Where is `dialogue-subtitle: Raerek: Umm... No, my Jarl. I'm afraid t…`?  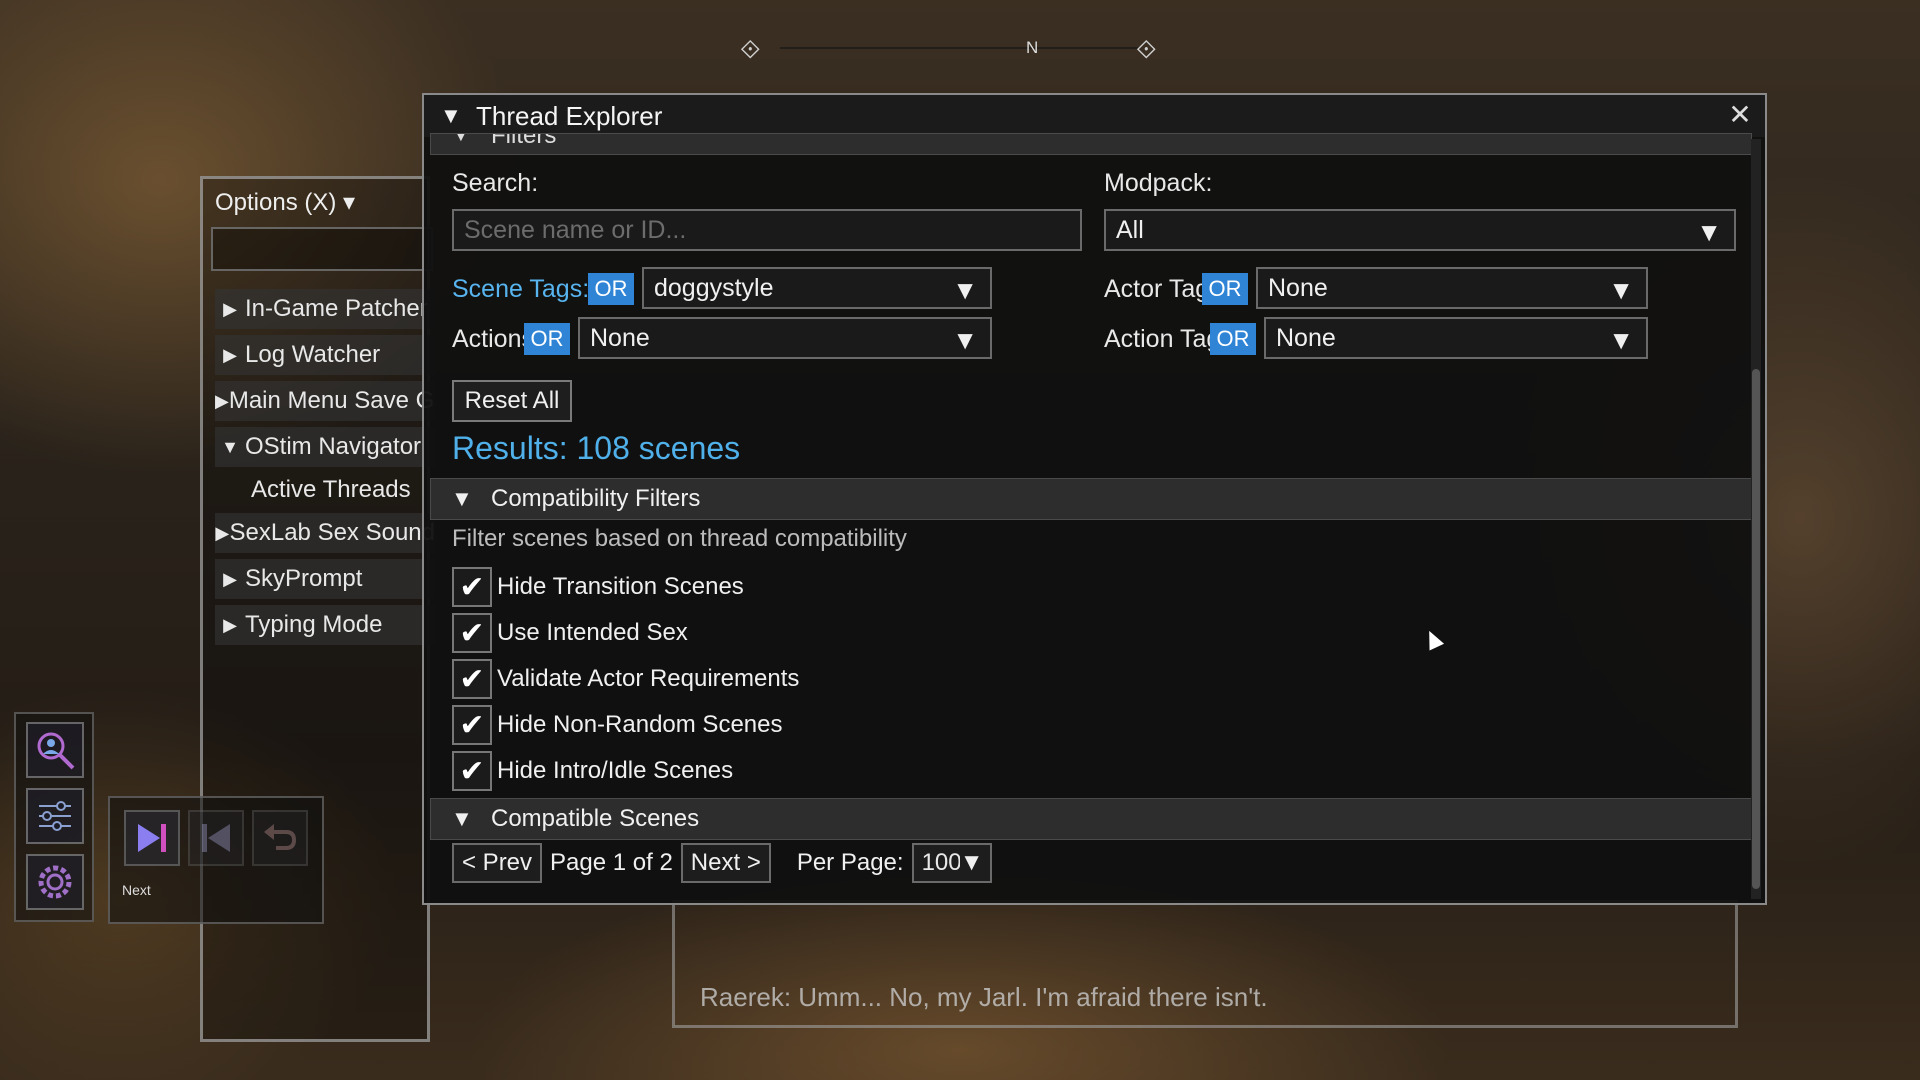
dialogue-subtitle: Raerek: Umm... No, my Jarl. I'm afraid t… is located at coordinates (984, 997).